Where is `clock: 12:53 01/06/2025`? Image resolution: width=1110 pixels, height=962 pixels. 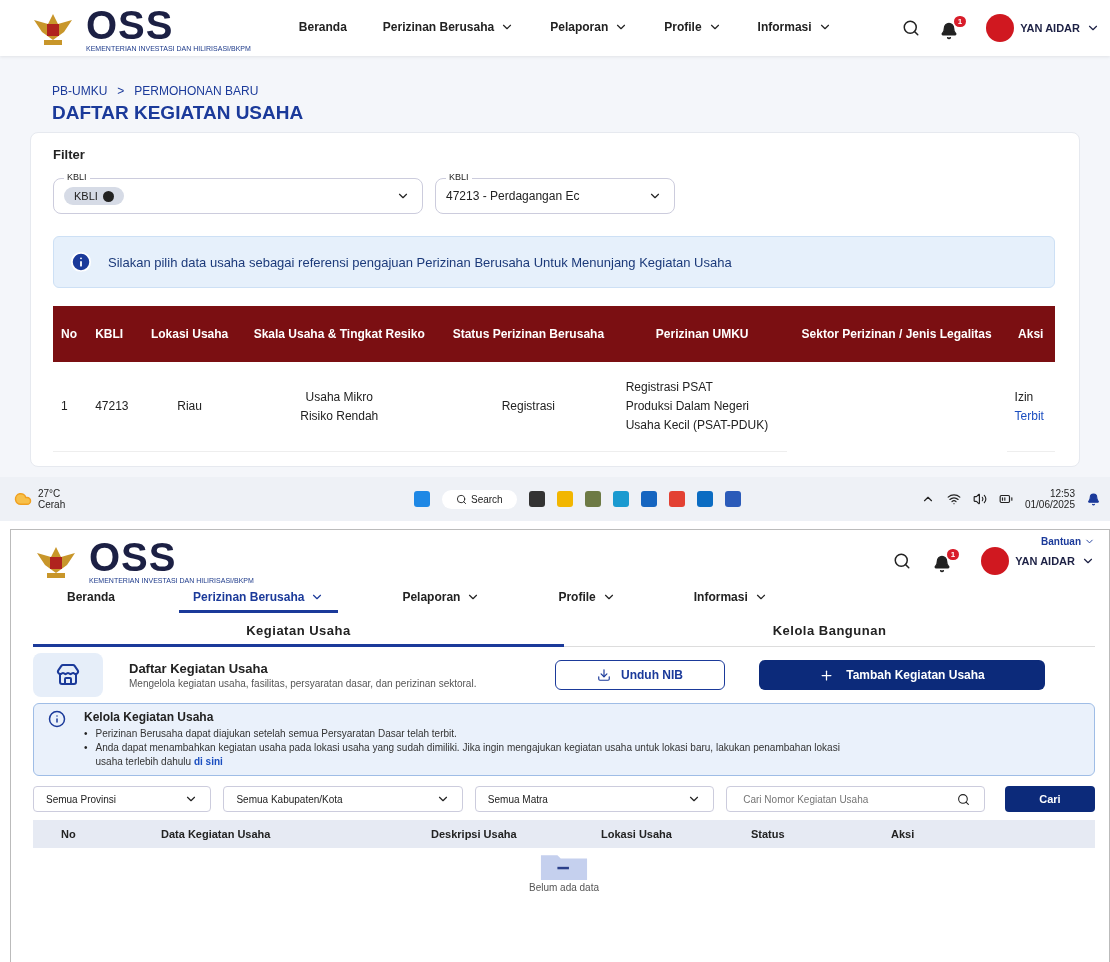 clock: 12:53 01/06/2025 is located at coordinates (1049, 499).